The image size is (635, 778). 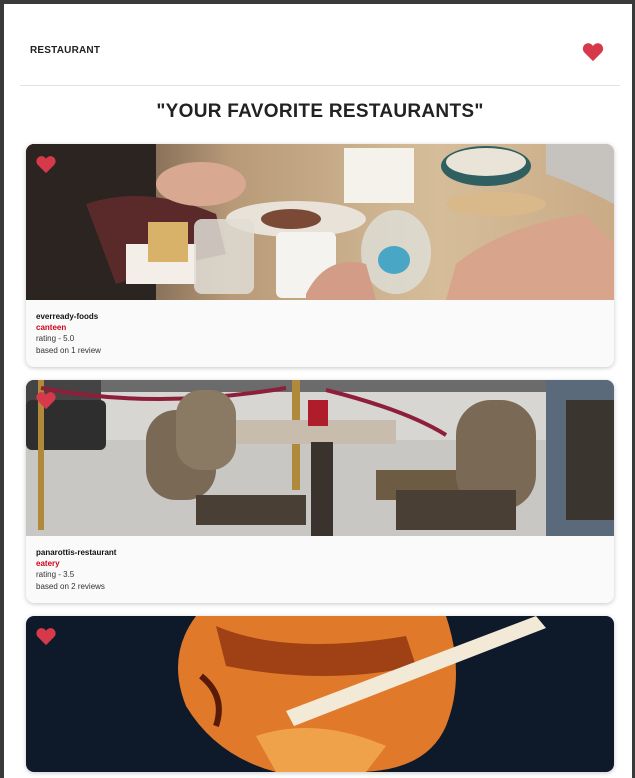 What do you see at coordinates (317, 2) in the screenshot?
I see `window-frame-top` at bounding box center [317, 2].